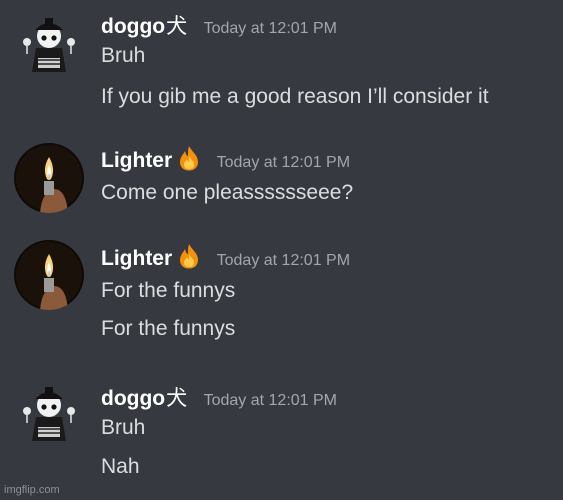 Image resolution: width=563 pixels, height=500 pixels. Describe the element at coordinates (120, 466) in the screenshot. I see `message-text: Nah` at that location.